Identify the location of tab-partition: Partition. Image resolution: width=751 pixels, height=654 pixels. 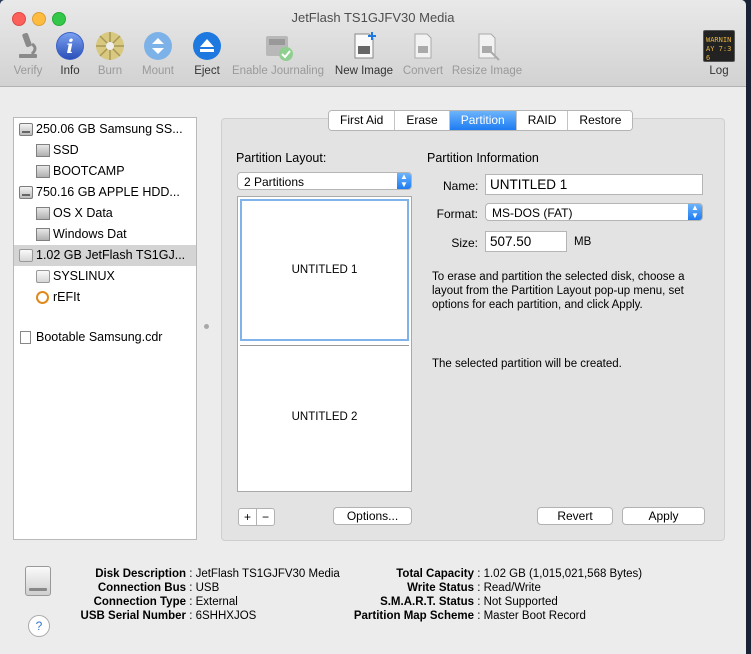
(483, 120).